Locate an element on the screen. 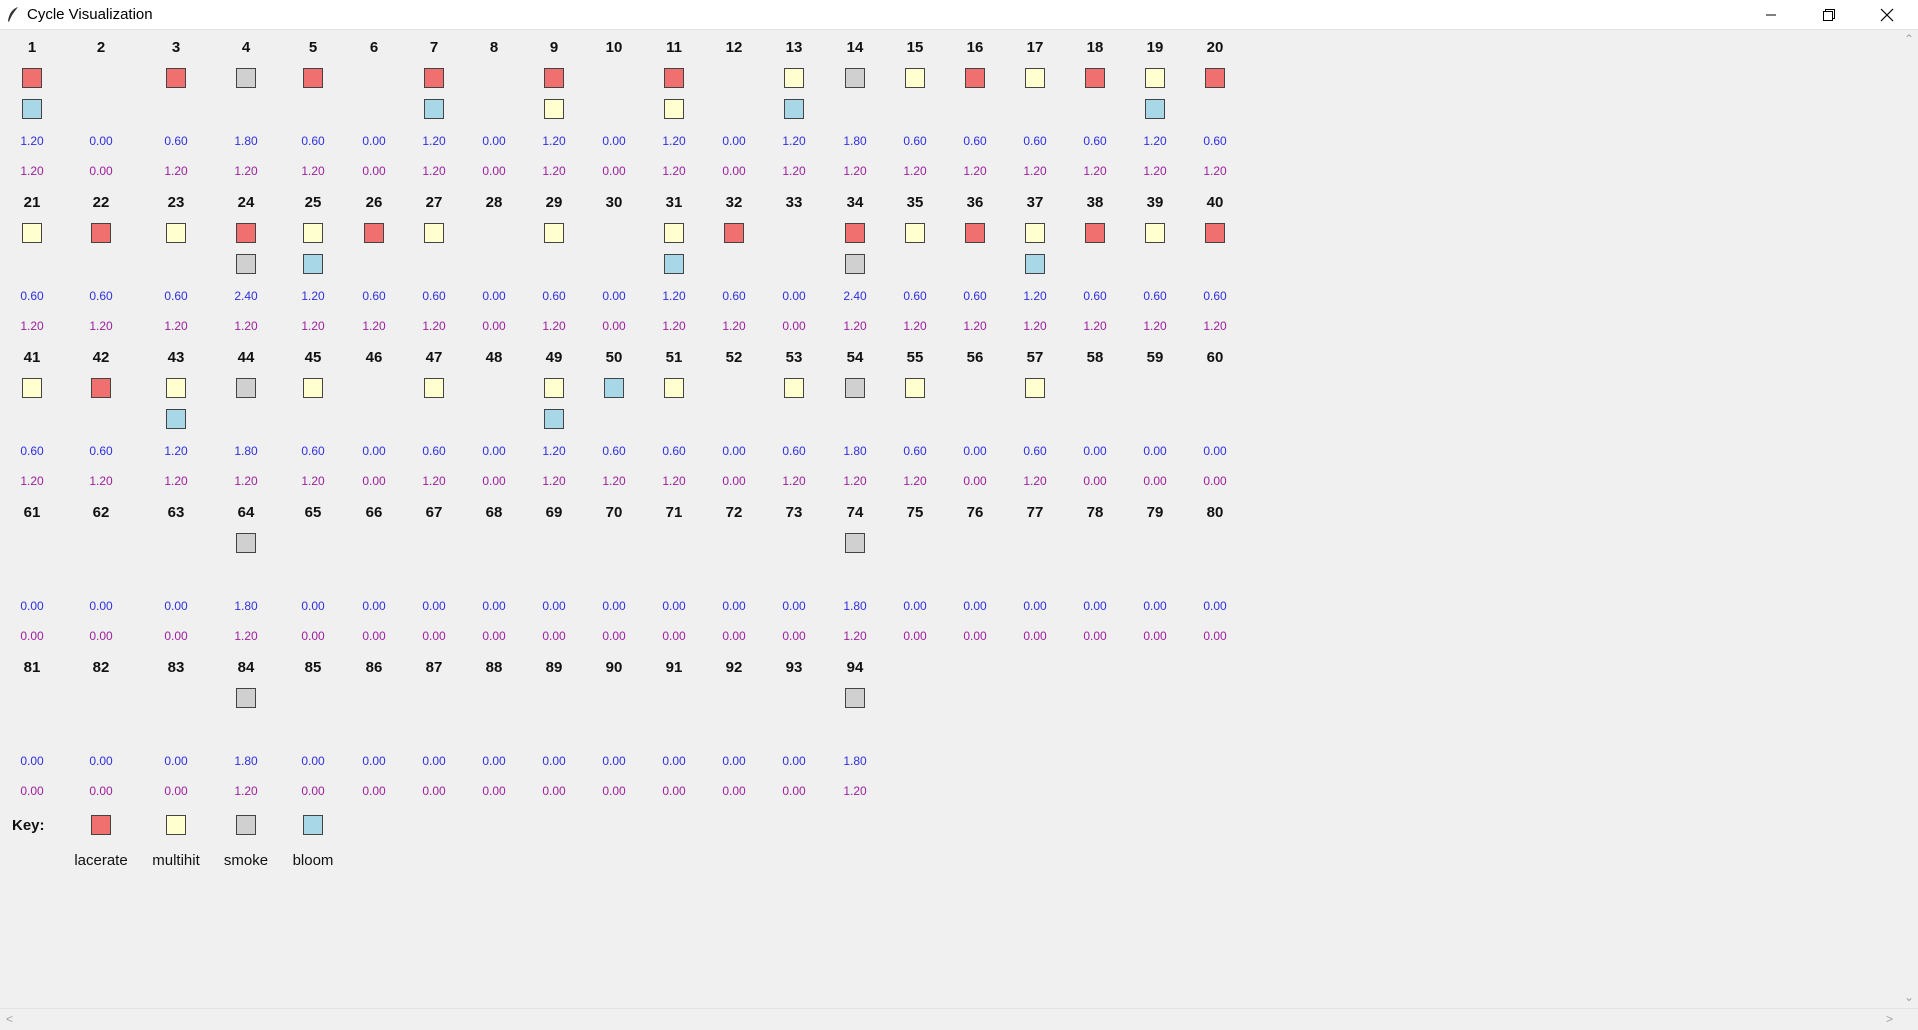 The width and height of the screenshot is (1918, 1030). cycle-cell: 43 1.20 1.20 is located at coordinates (176, 417).